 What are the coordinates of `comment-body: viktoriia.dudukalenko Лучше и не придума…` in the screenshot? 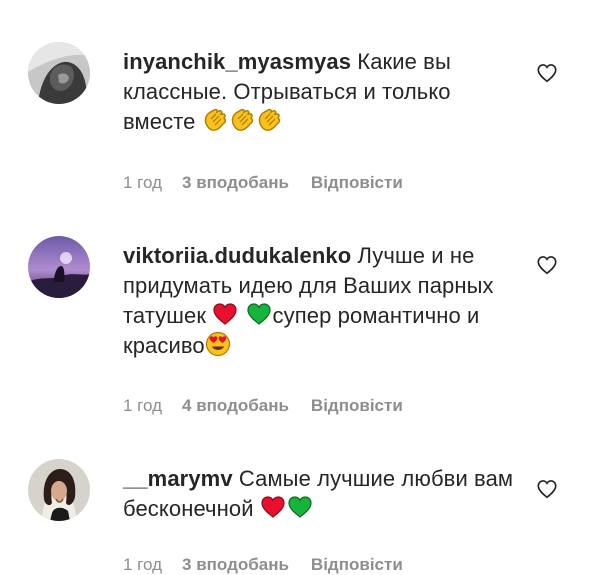 It's located at (323, 301).